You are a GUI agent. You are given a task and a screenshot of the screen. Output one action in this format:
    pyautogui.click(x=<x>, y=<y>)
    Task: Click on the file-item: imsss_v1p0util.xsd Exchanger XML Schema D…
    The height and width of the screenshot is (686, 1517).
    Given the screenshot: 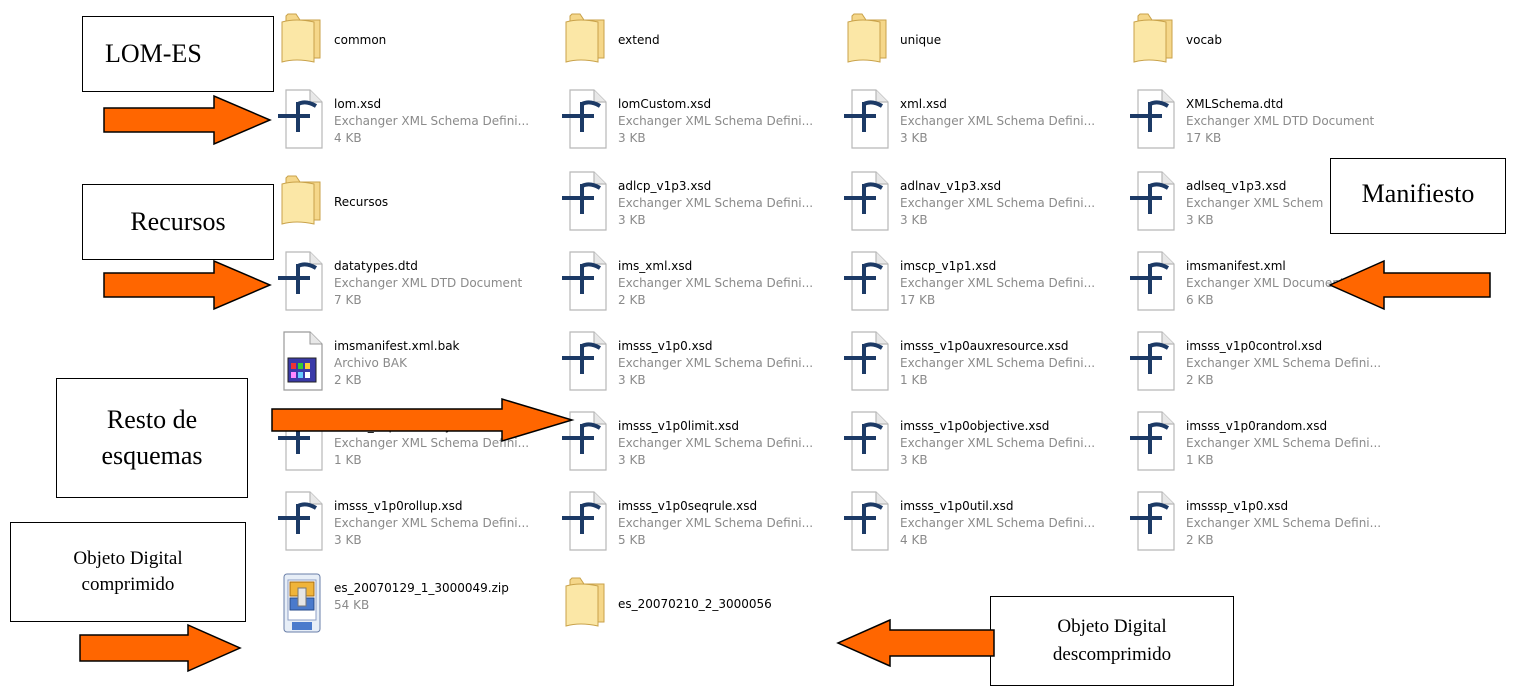 What is the action you would take?
    pyautogui.click(x=979, y=525)
    